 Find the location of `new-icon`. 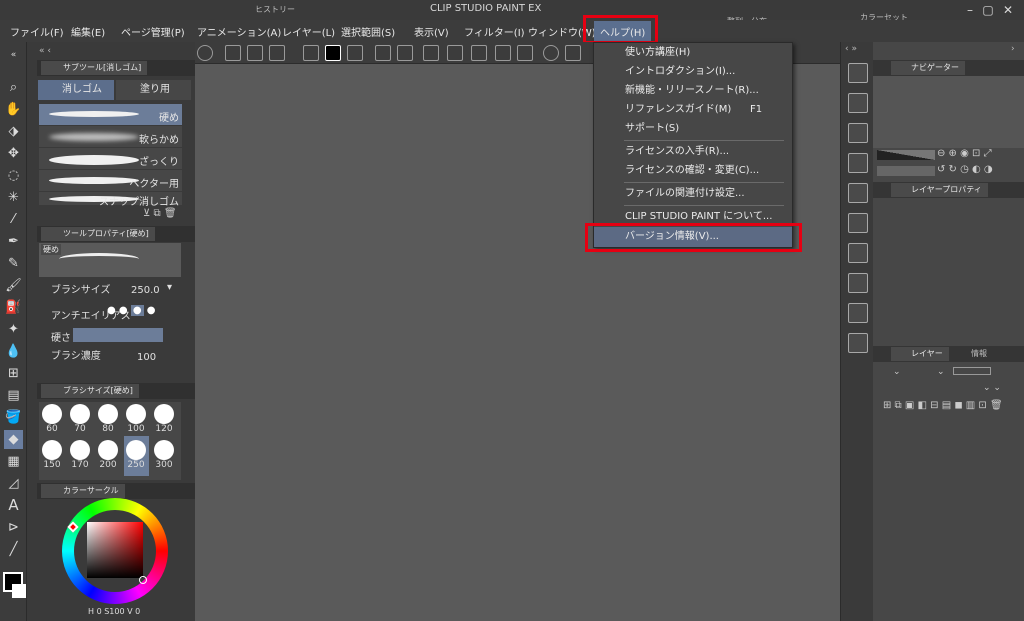

new-icon is located at coordinates (233, 53).